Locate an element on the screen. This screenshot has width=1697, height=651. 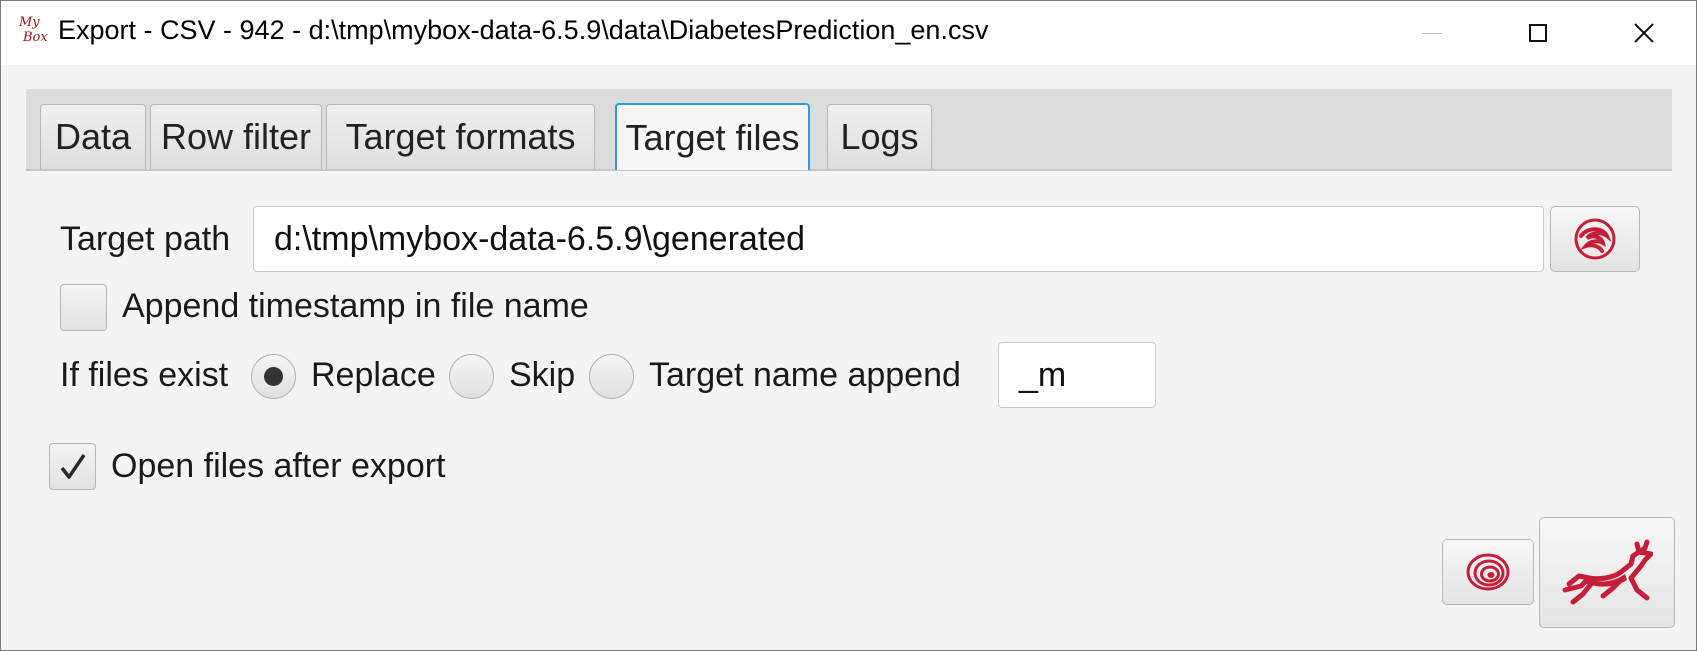
append-timestamp-checkbox is located at coordinates (83, 307).